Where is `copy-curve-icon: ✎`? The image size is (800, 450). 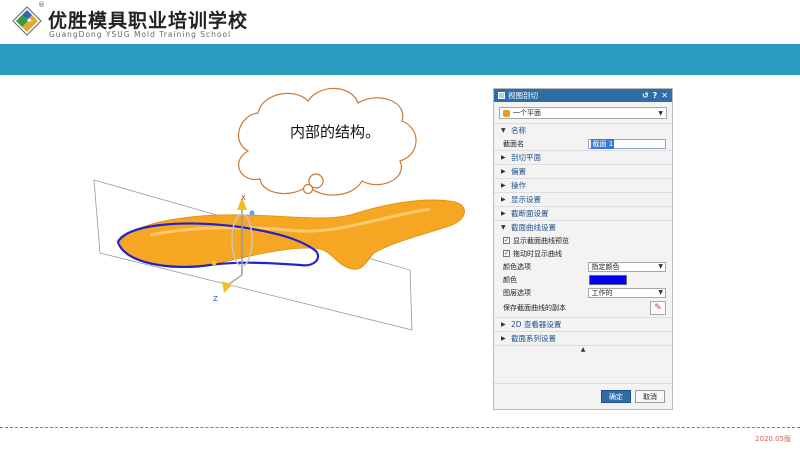 copy-curve-icon: ✎ is located at coordinates (658, 308).